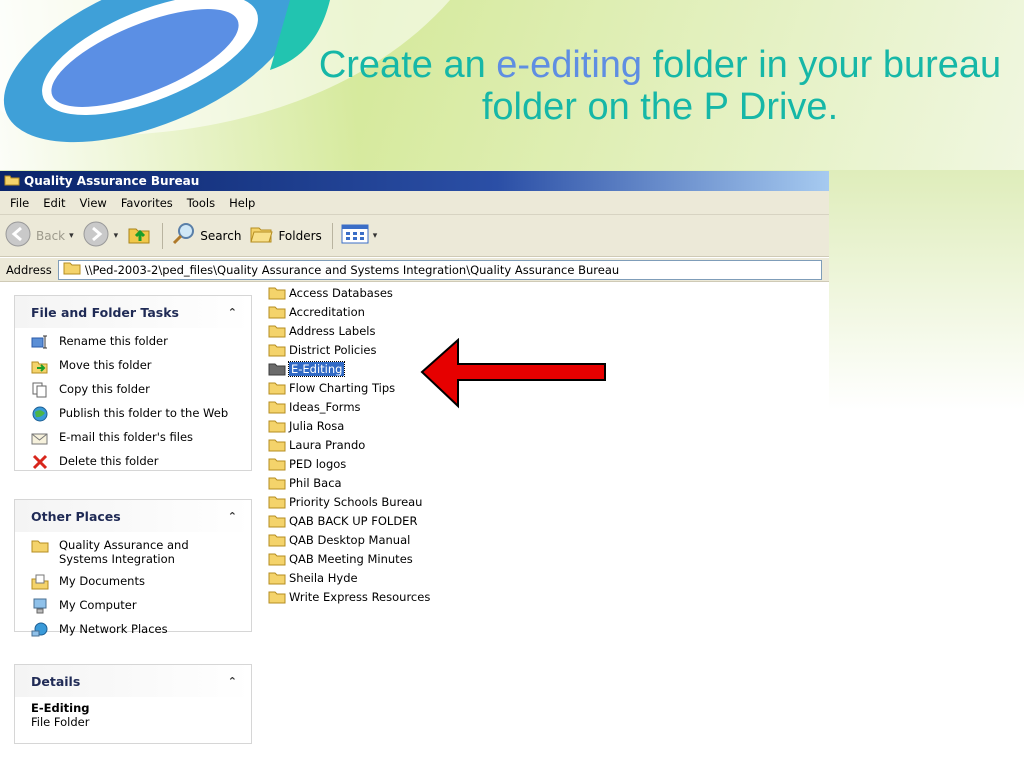 The height and width of the screenshot is (768, 1024). I want to click on back-arrow-icon, so click(18, 235).